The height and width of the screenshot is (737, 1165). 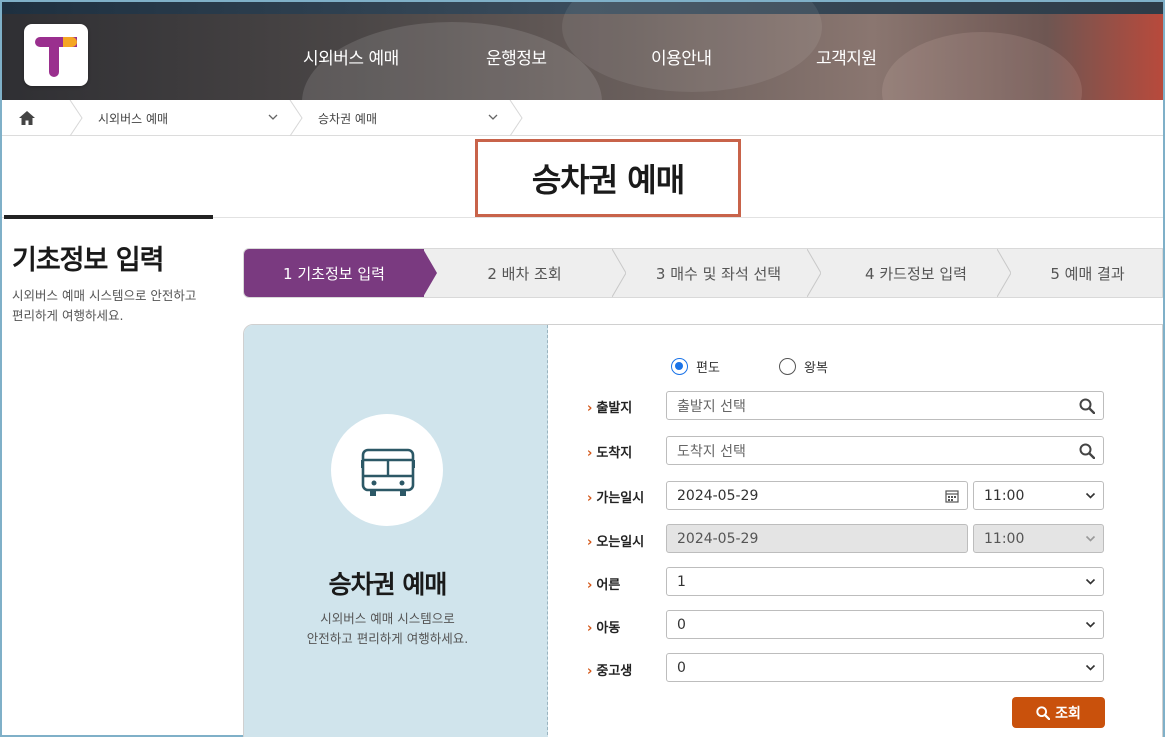 I want to click on arrival-input: 도착지 선택, so click(x=885, y=450).